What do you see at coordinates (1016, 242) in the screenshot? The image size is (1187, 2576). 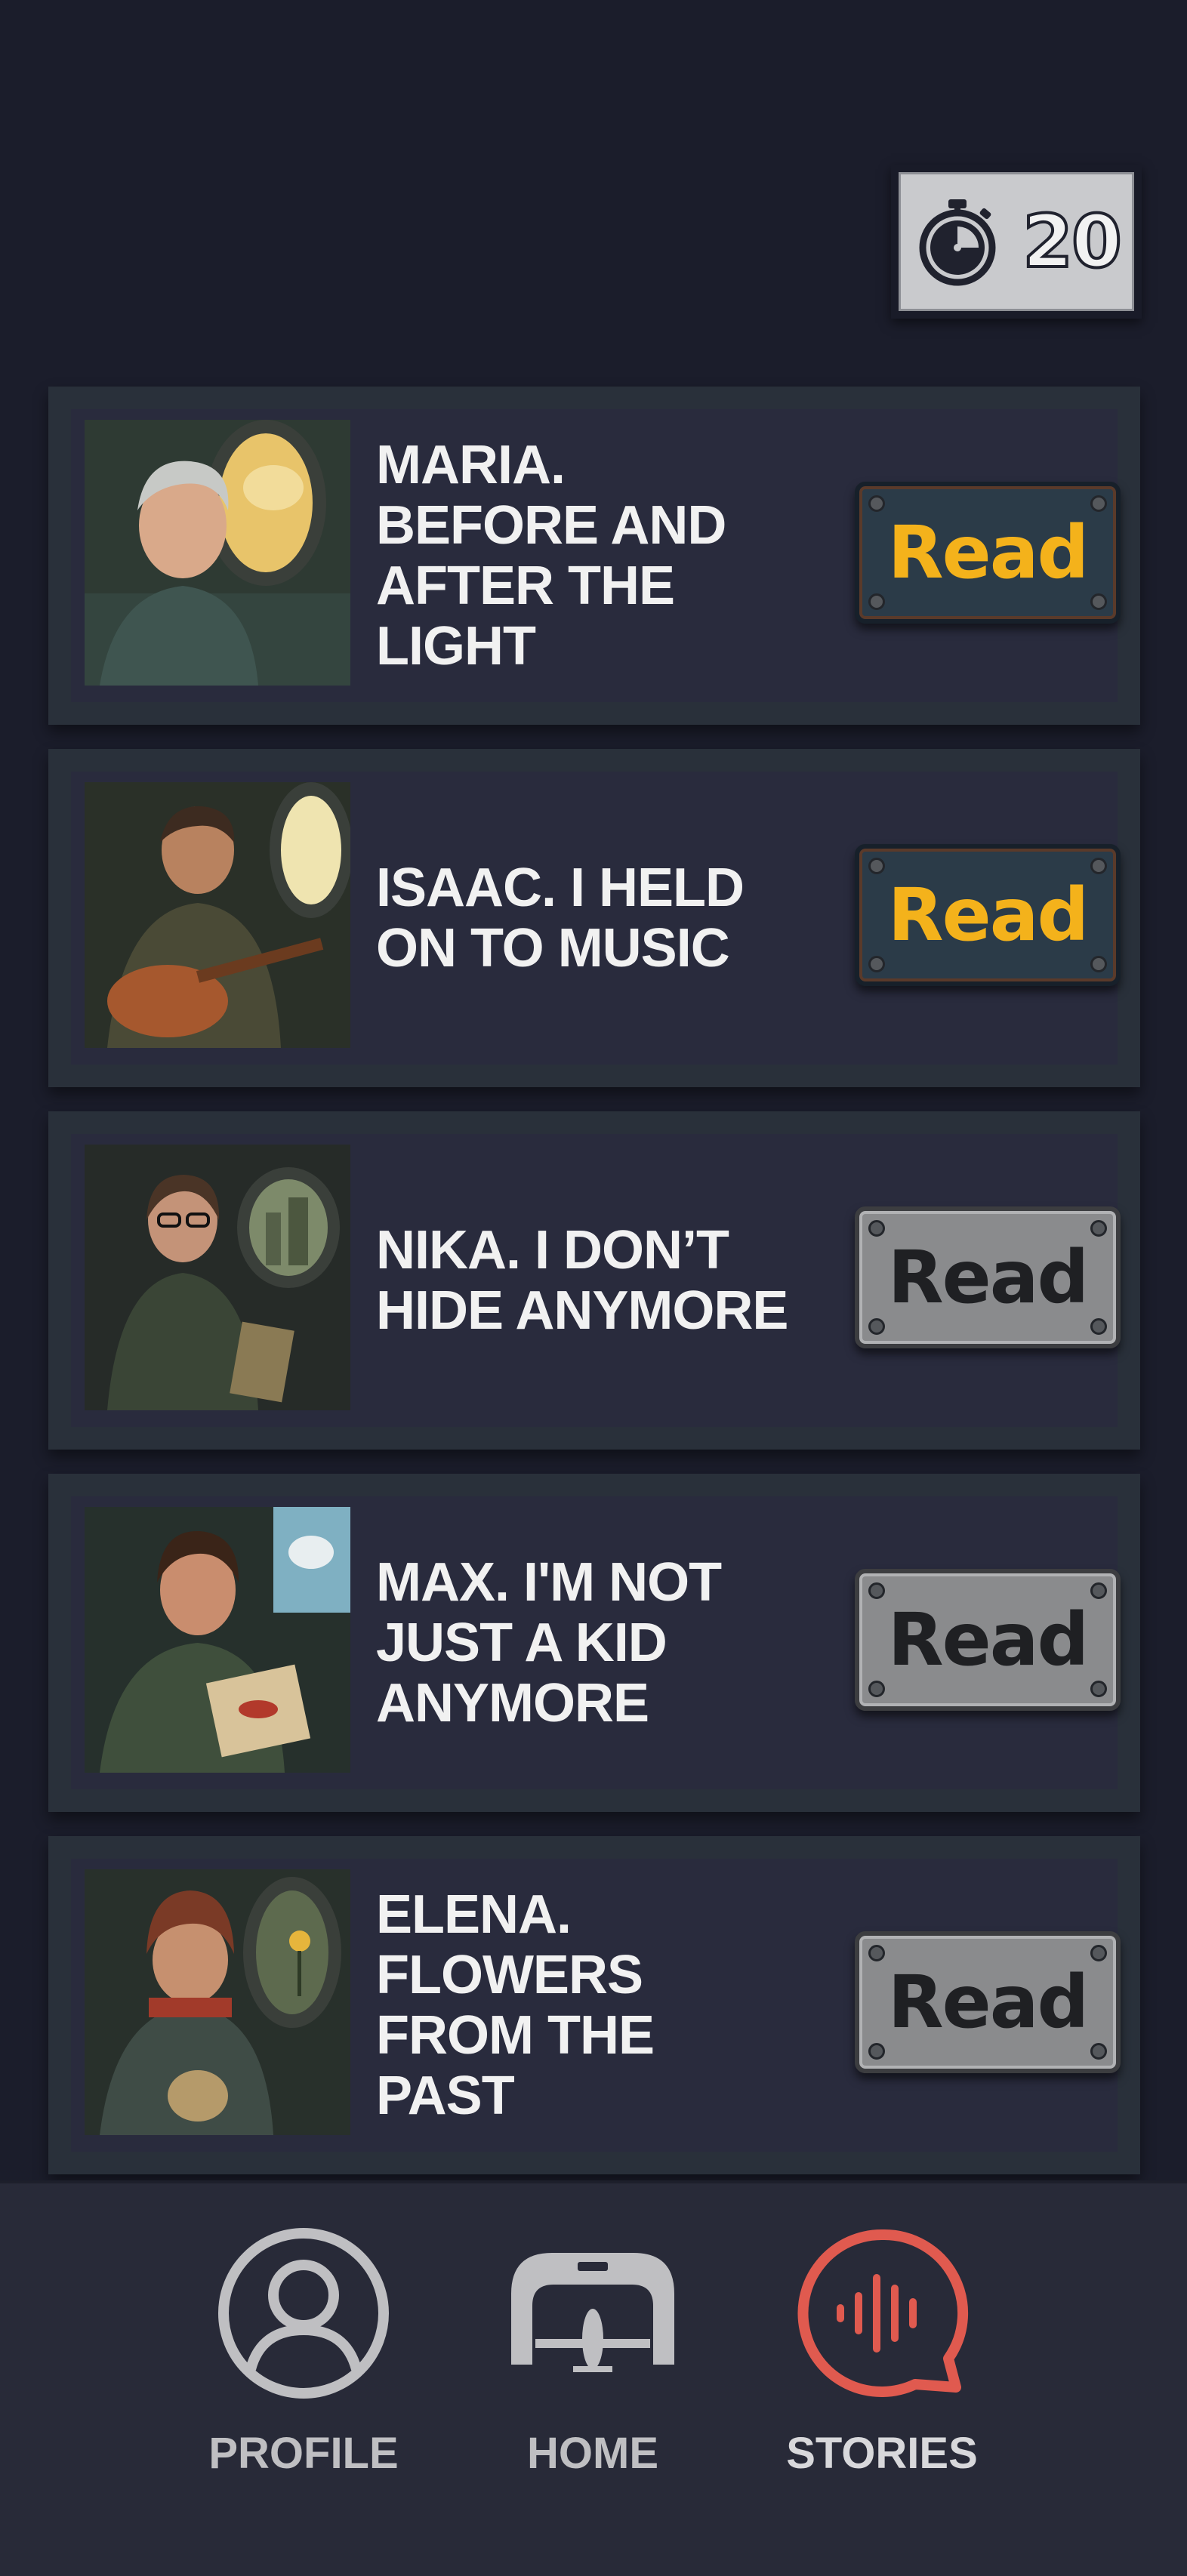 I see `timer-badge: 20` at bounding box center [1016, 242].